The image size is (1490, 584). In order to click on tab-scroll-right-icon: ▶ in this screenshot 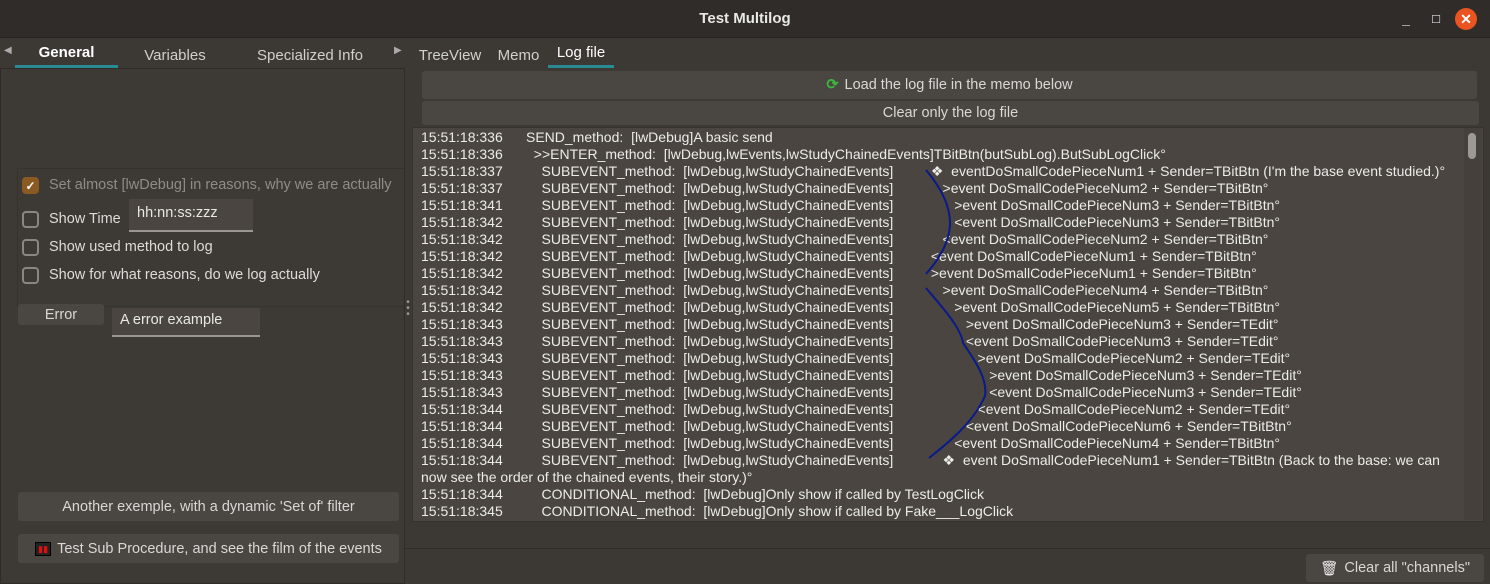, I will do `click(398, 50)`.